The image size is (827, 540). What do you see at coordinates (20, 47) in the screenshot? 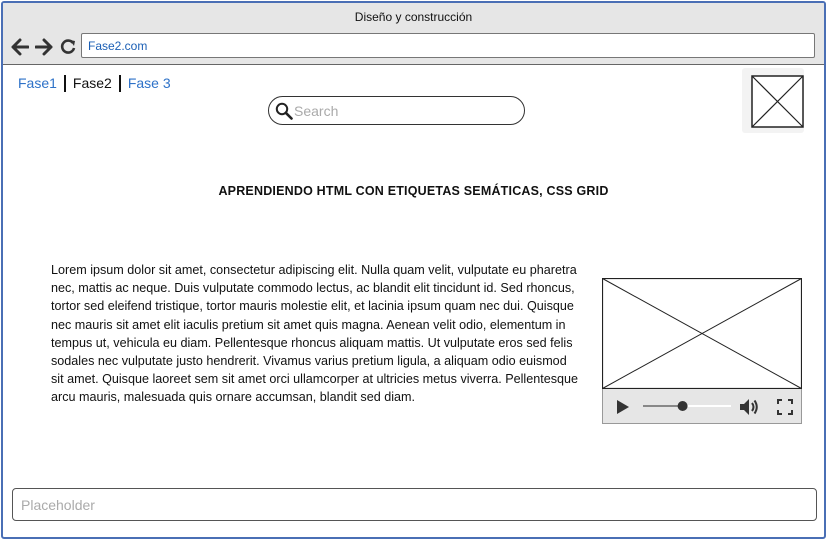
I see `back-arrow-icon` at bounding box center [20, 47].